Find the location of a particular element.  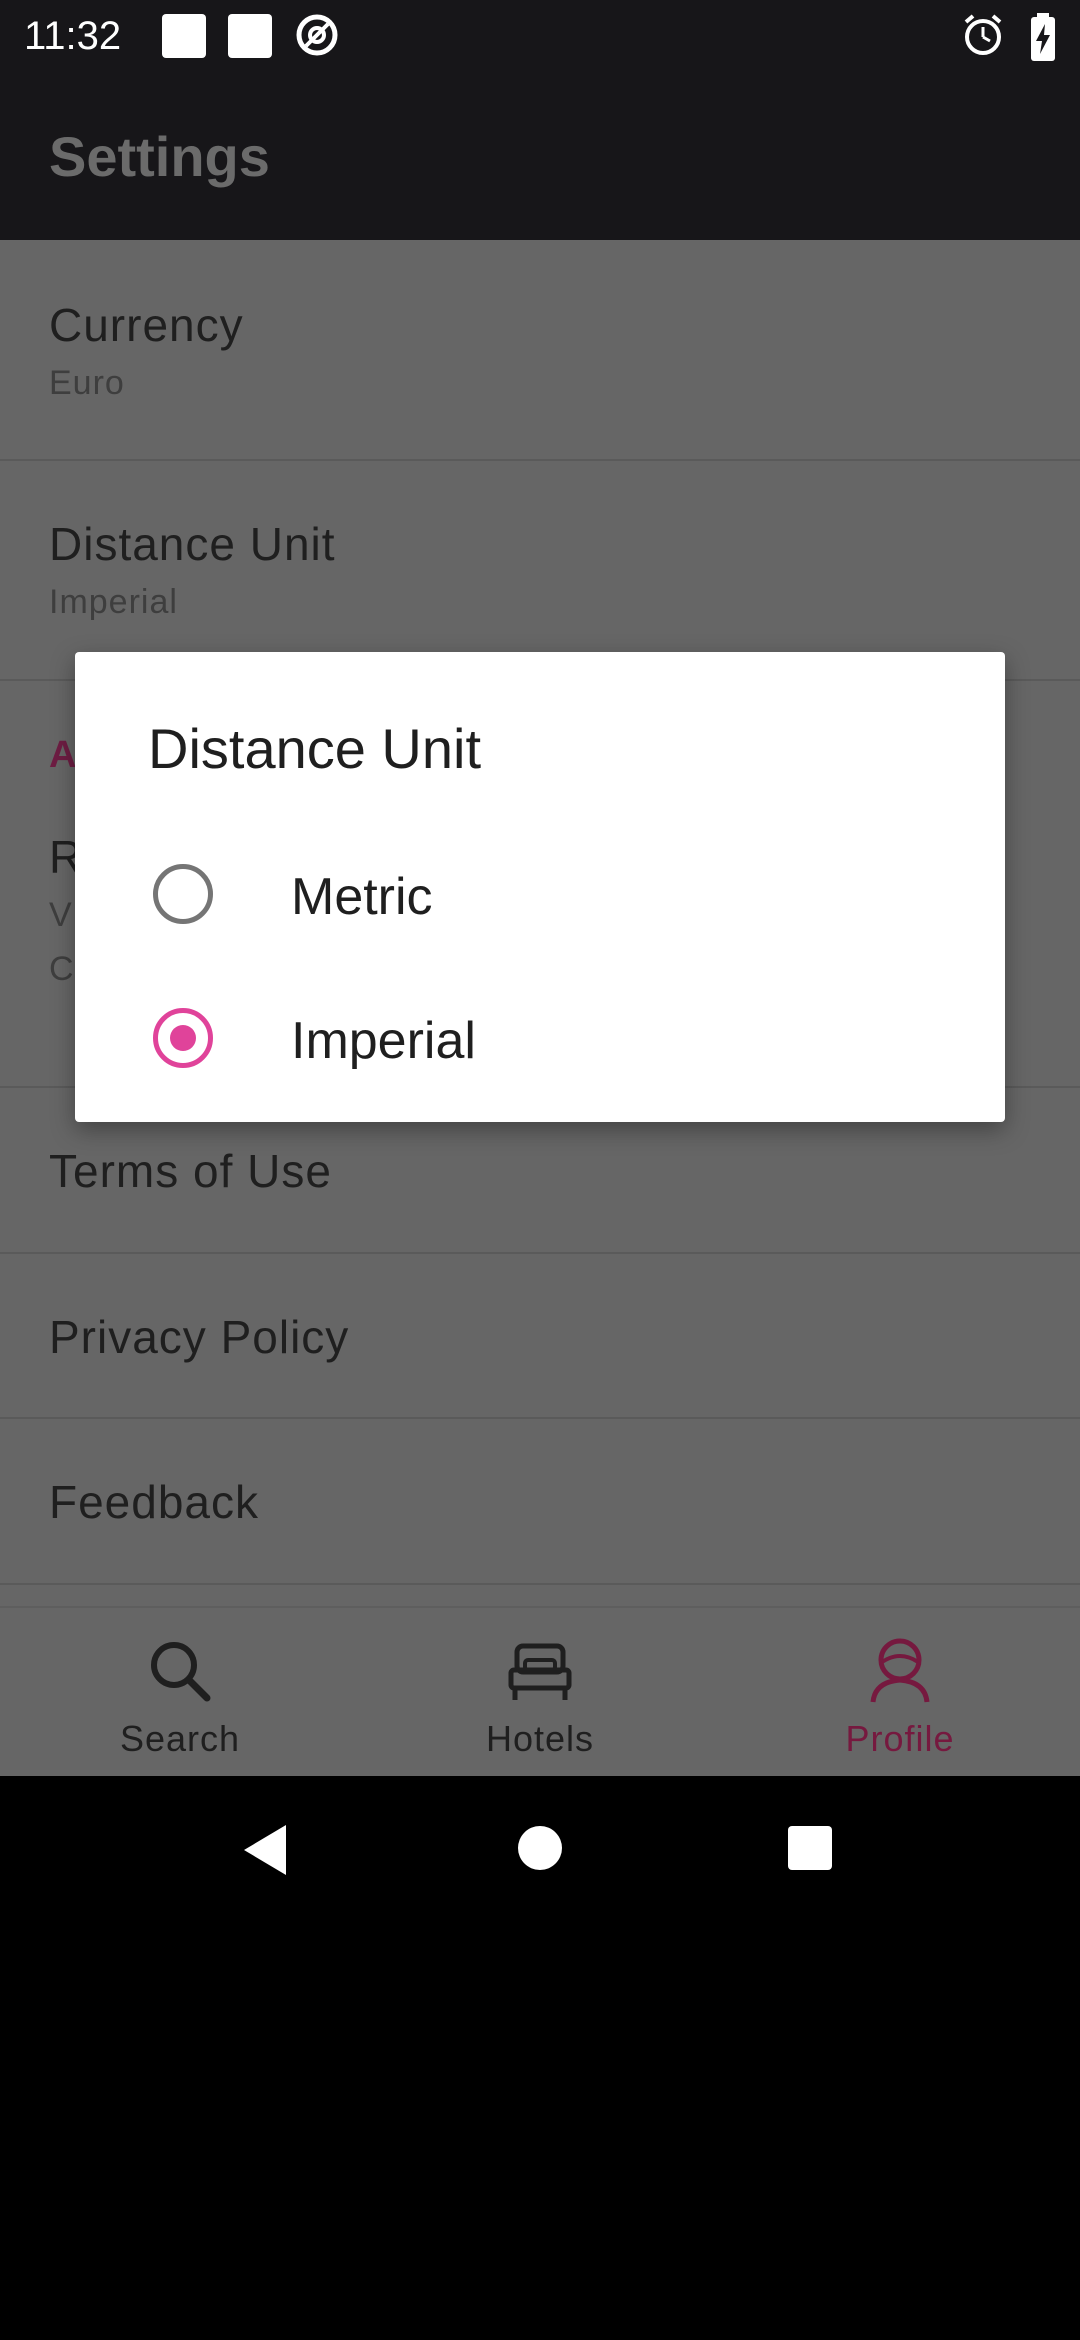

setting-title: Distance Unit is located at coordinates (192, 544).